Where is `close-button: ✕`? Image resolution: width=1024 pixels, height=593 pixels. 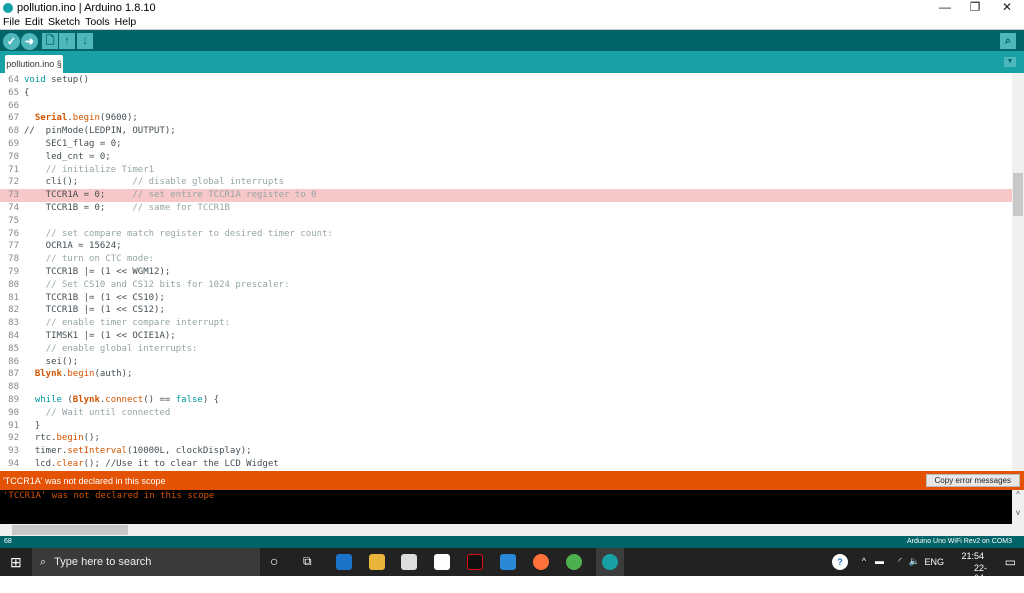 close-button: ✕ is located at coordinates (1007, 7).